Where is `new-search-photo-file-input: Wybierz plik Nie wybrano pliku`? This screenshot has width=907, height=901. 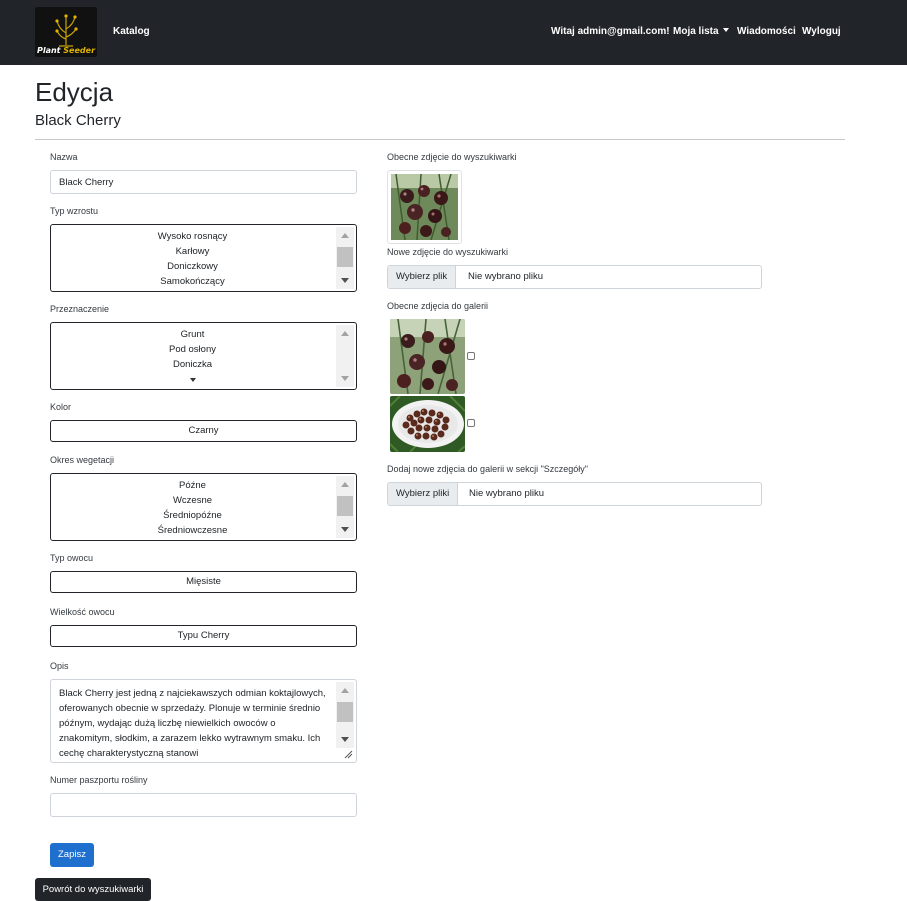 new-search-photo-file-input: Wybierz plik Nie wybrano pliku is located at coordinates (574, 277).